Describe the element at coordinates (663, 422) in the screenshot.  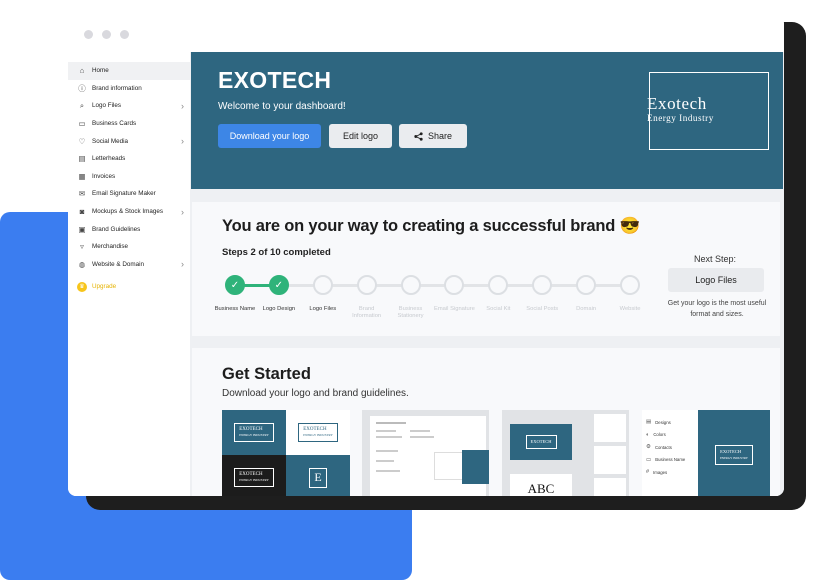
I see `section-label: Designs` at that location.